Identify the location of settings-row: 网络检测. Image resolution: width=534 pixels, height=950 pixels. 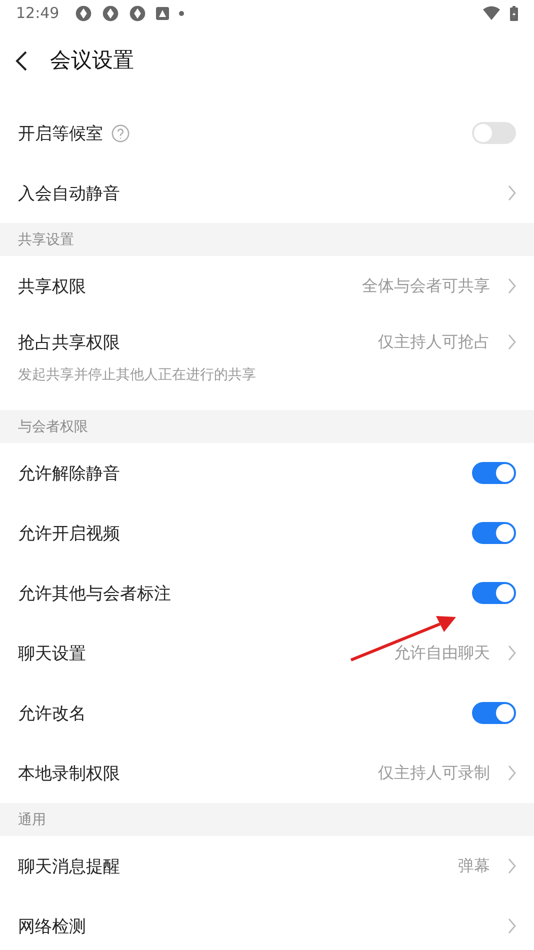
(267, 923).